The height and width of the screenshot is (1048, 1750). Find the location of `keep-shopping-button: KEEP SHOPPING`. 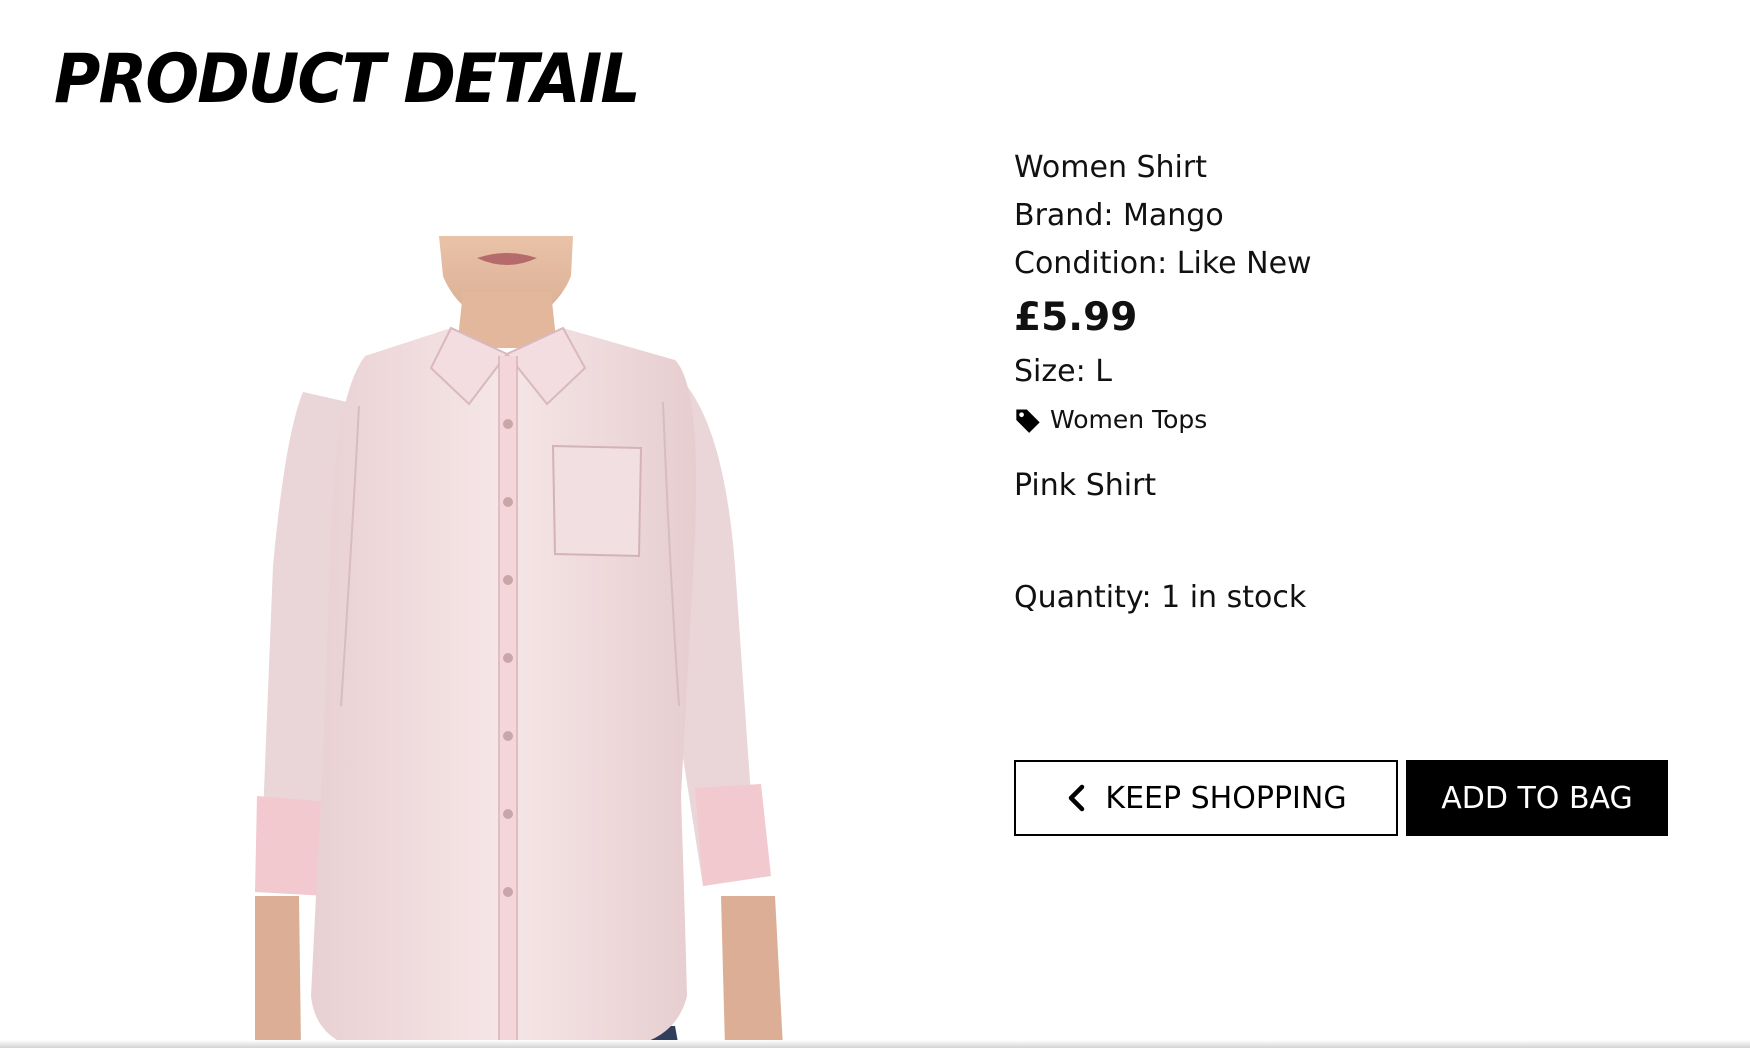

keep-shopping-button: KEEP SHOPPING is located at coordinates (1206, 798).